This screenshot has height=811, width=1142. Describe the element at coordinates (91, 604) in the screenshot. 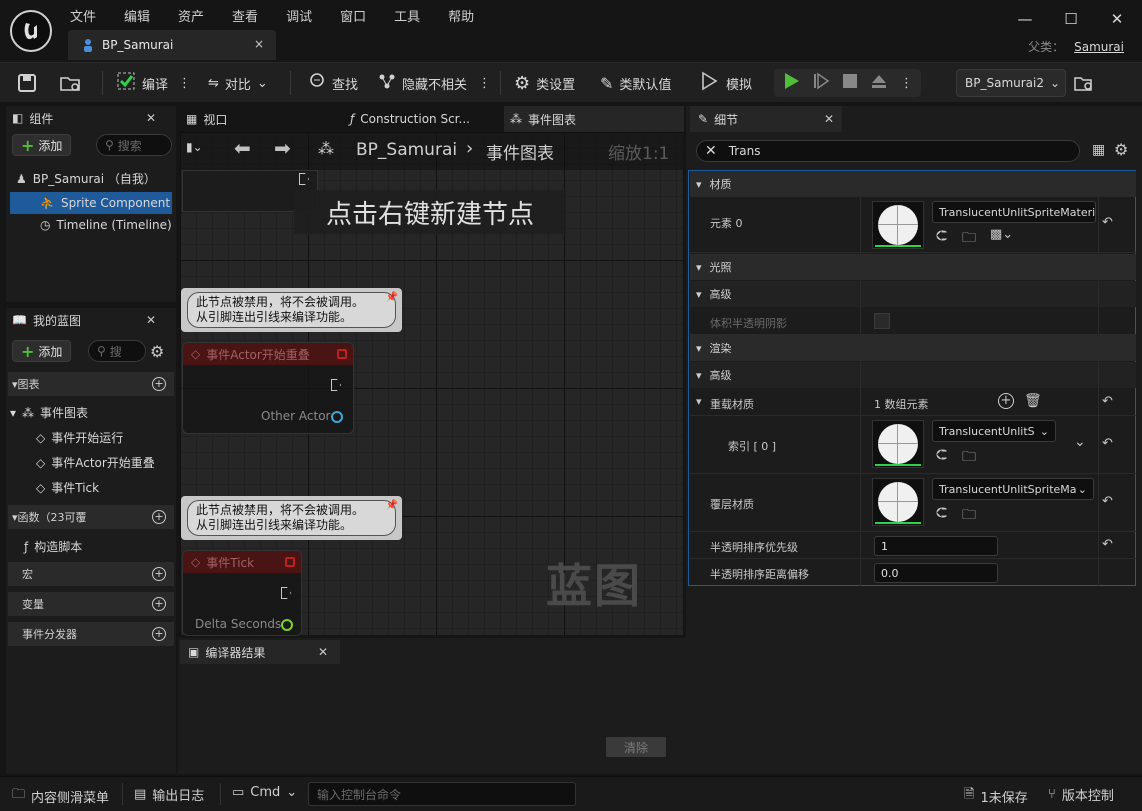

I see `variables-section-header: 变量 +` at that location.